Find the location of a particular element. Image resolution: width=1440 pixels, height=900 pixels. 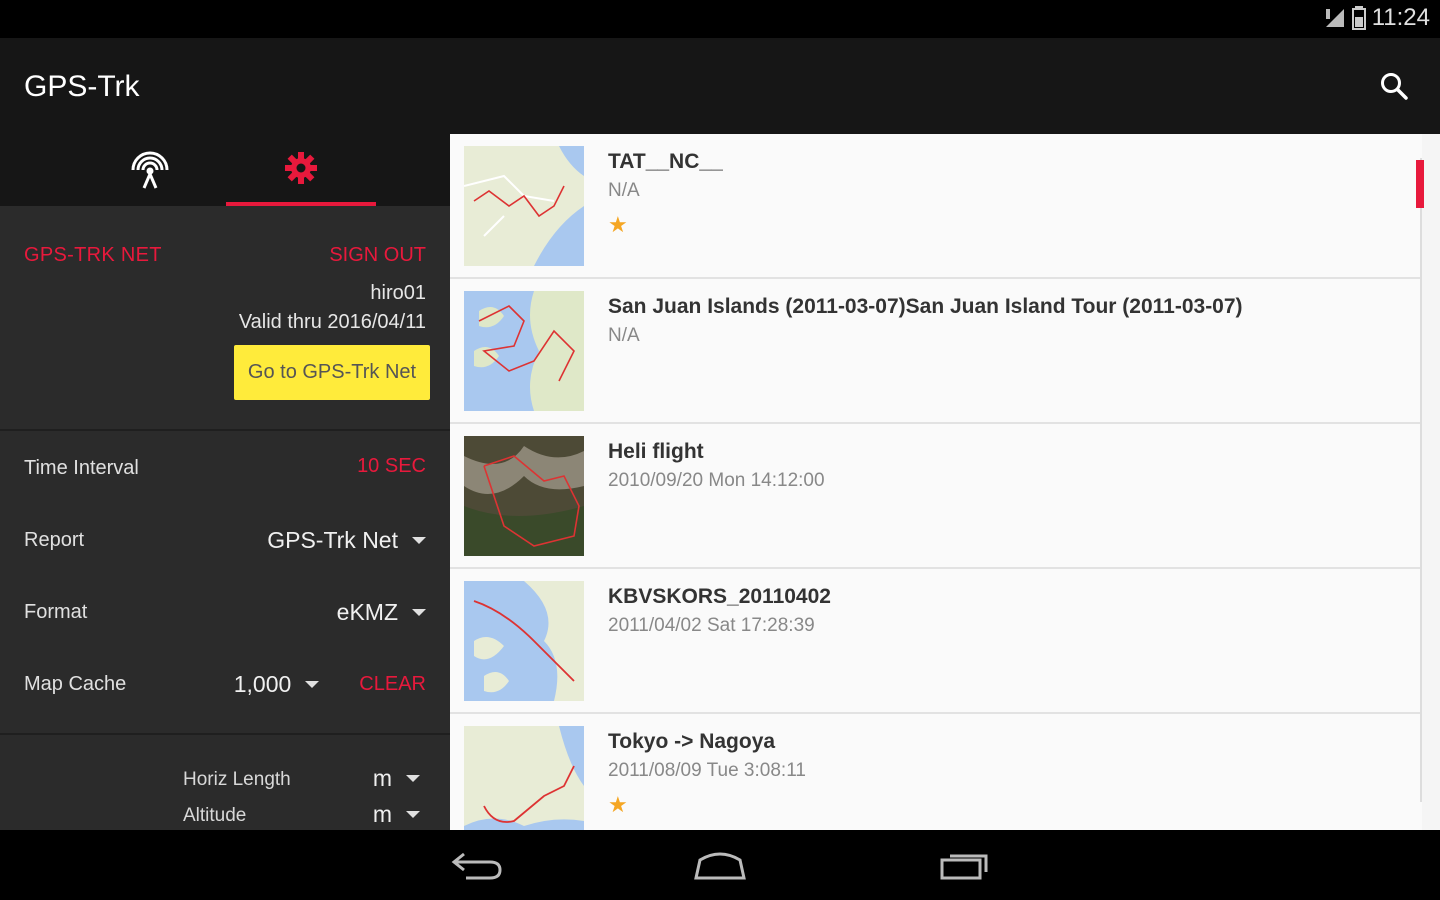

map-cache-controls: 1,000 CLEAR is located at coordinates (330, 684).